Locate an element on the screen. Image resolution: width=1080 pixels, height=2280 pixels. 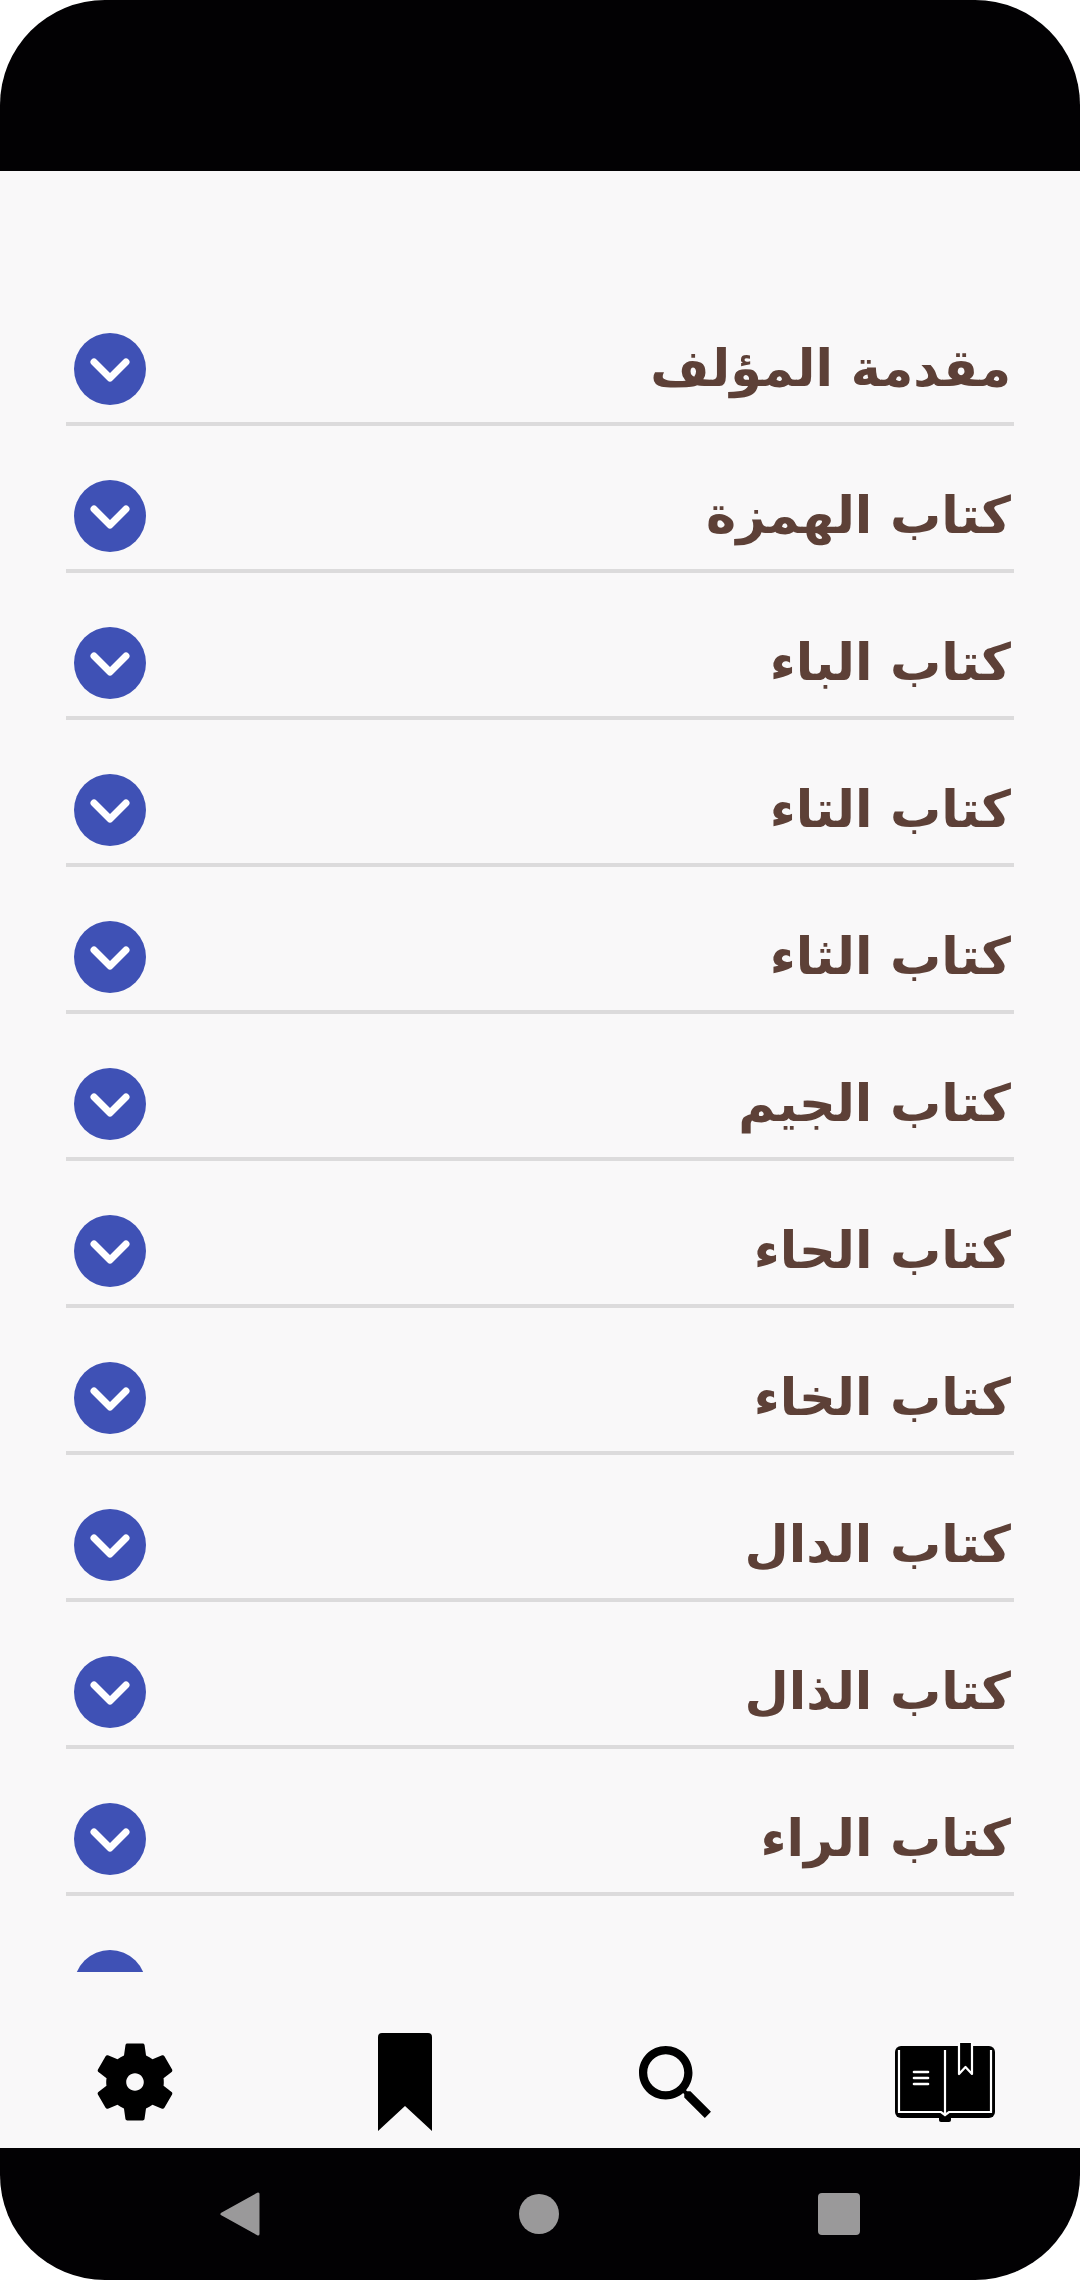
chapter-title: كتاب الجيم is located at coordinates (874, 1104).